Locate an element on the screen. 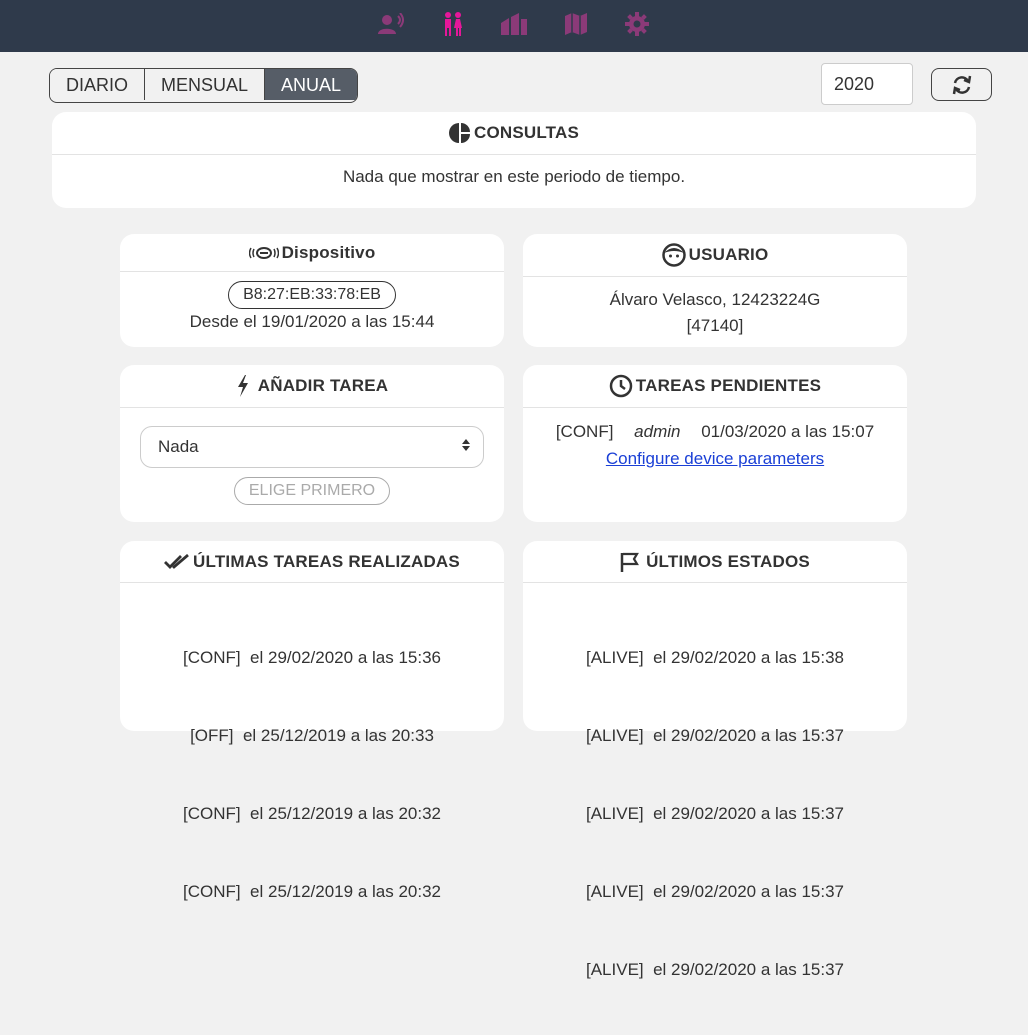  estados-title: ÚLTIMOS ESTADOS is located at coordinates (728, 561).